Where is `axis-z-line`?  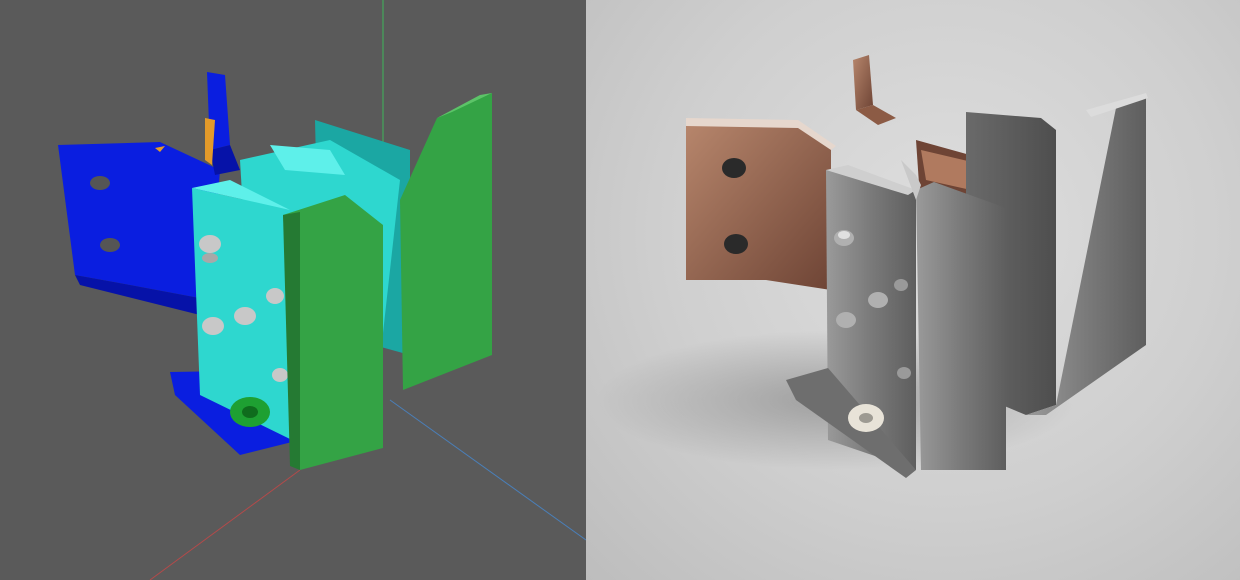 axis-z-line is located at coordinates (487, 470).